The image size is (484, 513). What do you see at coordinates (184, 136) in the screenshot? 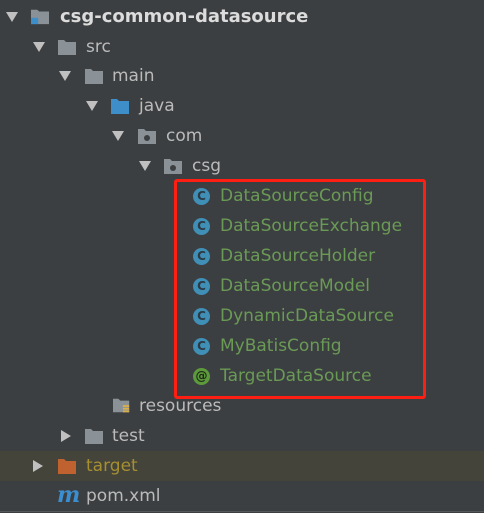
I see `tree-label-com: com` at bounding box center [184, 136].